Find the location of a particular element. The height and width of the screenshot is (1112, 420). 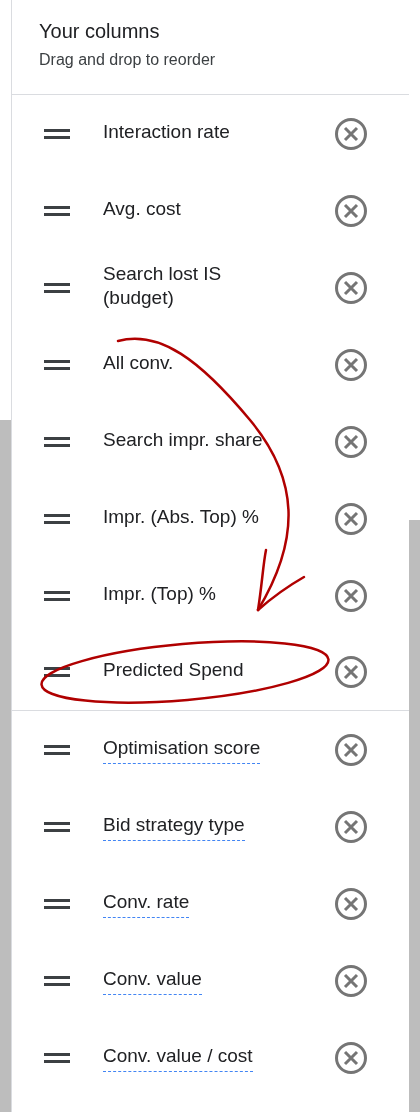

column-row: Bid strategy type is located at coordinates (210, 826).